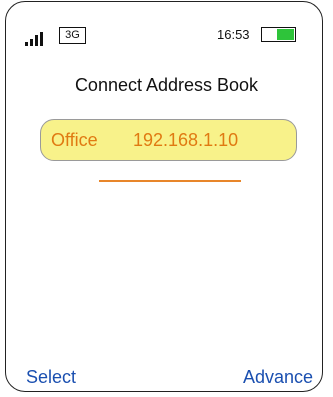 This screenshot has width=333, height=397. What do you see at coordinates (166, 85) in the screenshot?
I see `page-title: Connect Address Book` at bounding box center [166, 85].